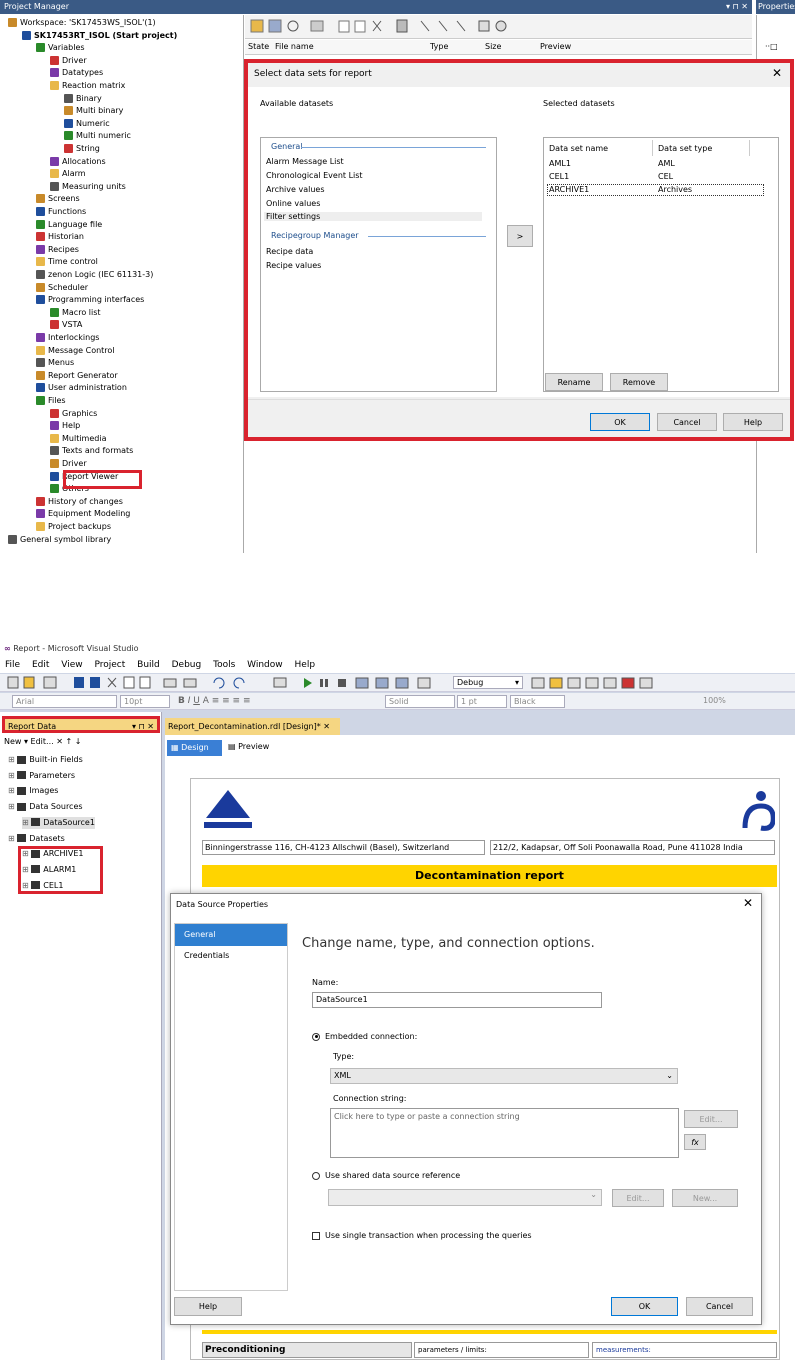 This screenshot has width=795, height=1360. Describe the element at coordinates (76, 73) in the screenshot. I see `tree-item: Datatypes` at that location.